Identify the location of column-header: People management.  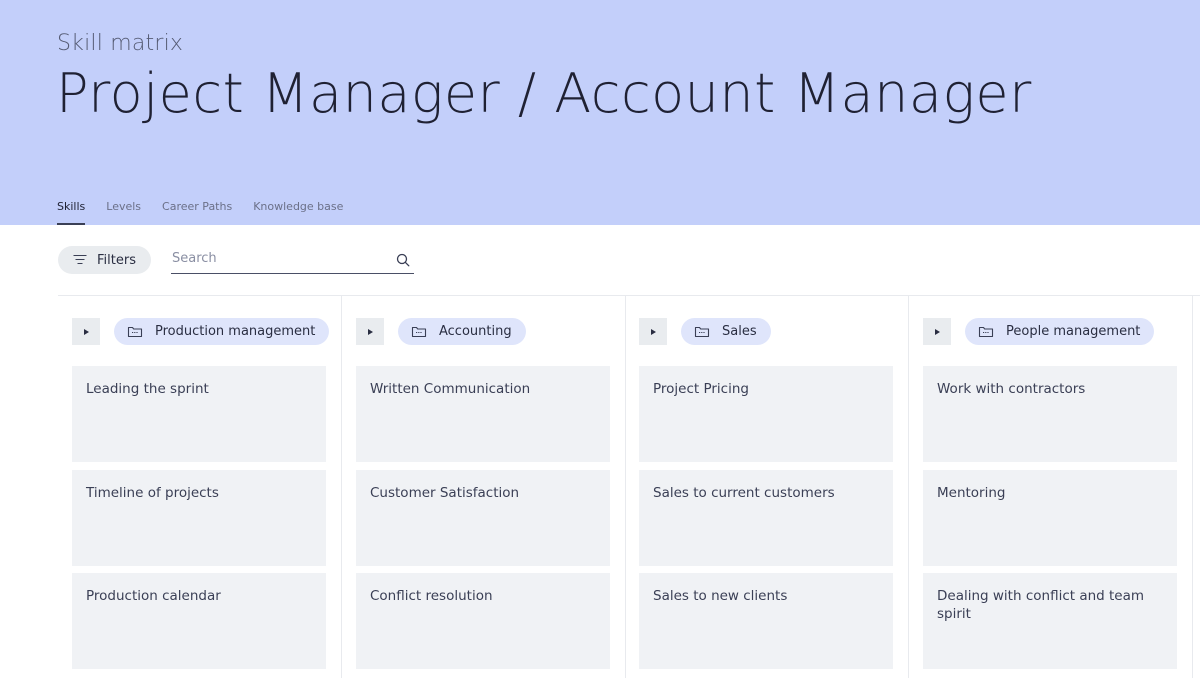
(1039, 331).